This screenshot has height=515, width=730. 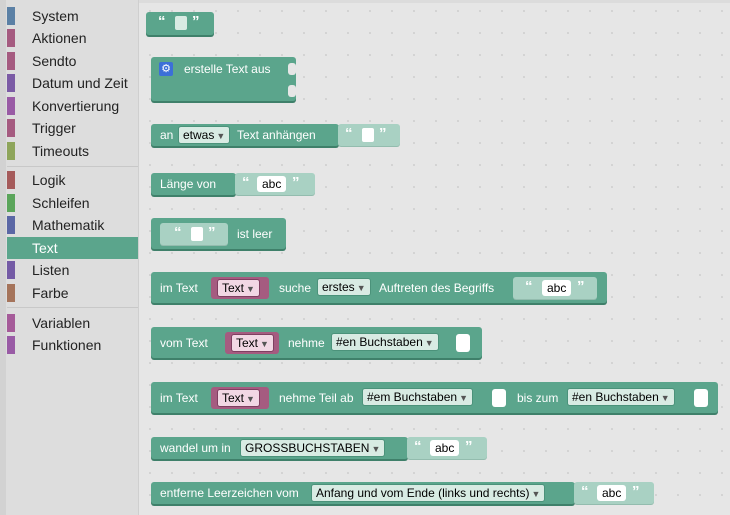 What do you see at coordinates (59, 38) in the screenshot?
I see `category-label: Aktionen` at bounding box center [59, 38].